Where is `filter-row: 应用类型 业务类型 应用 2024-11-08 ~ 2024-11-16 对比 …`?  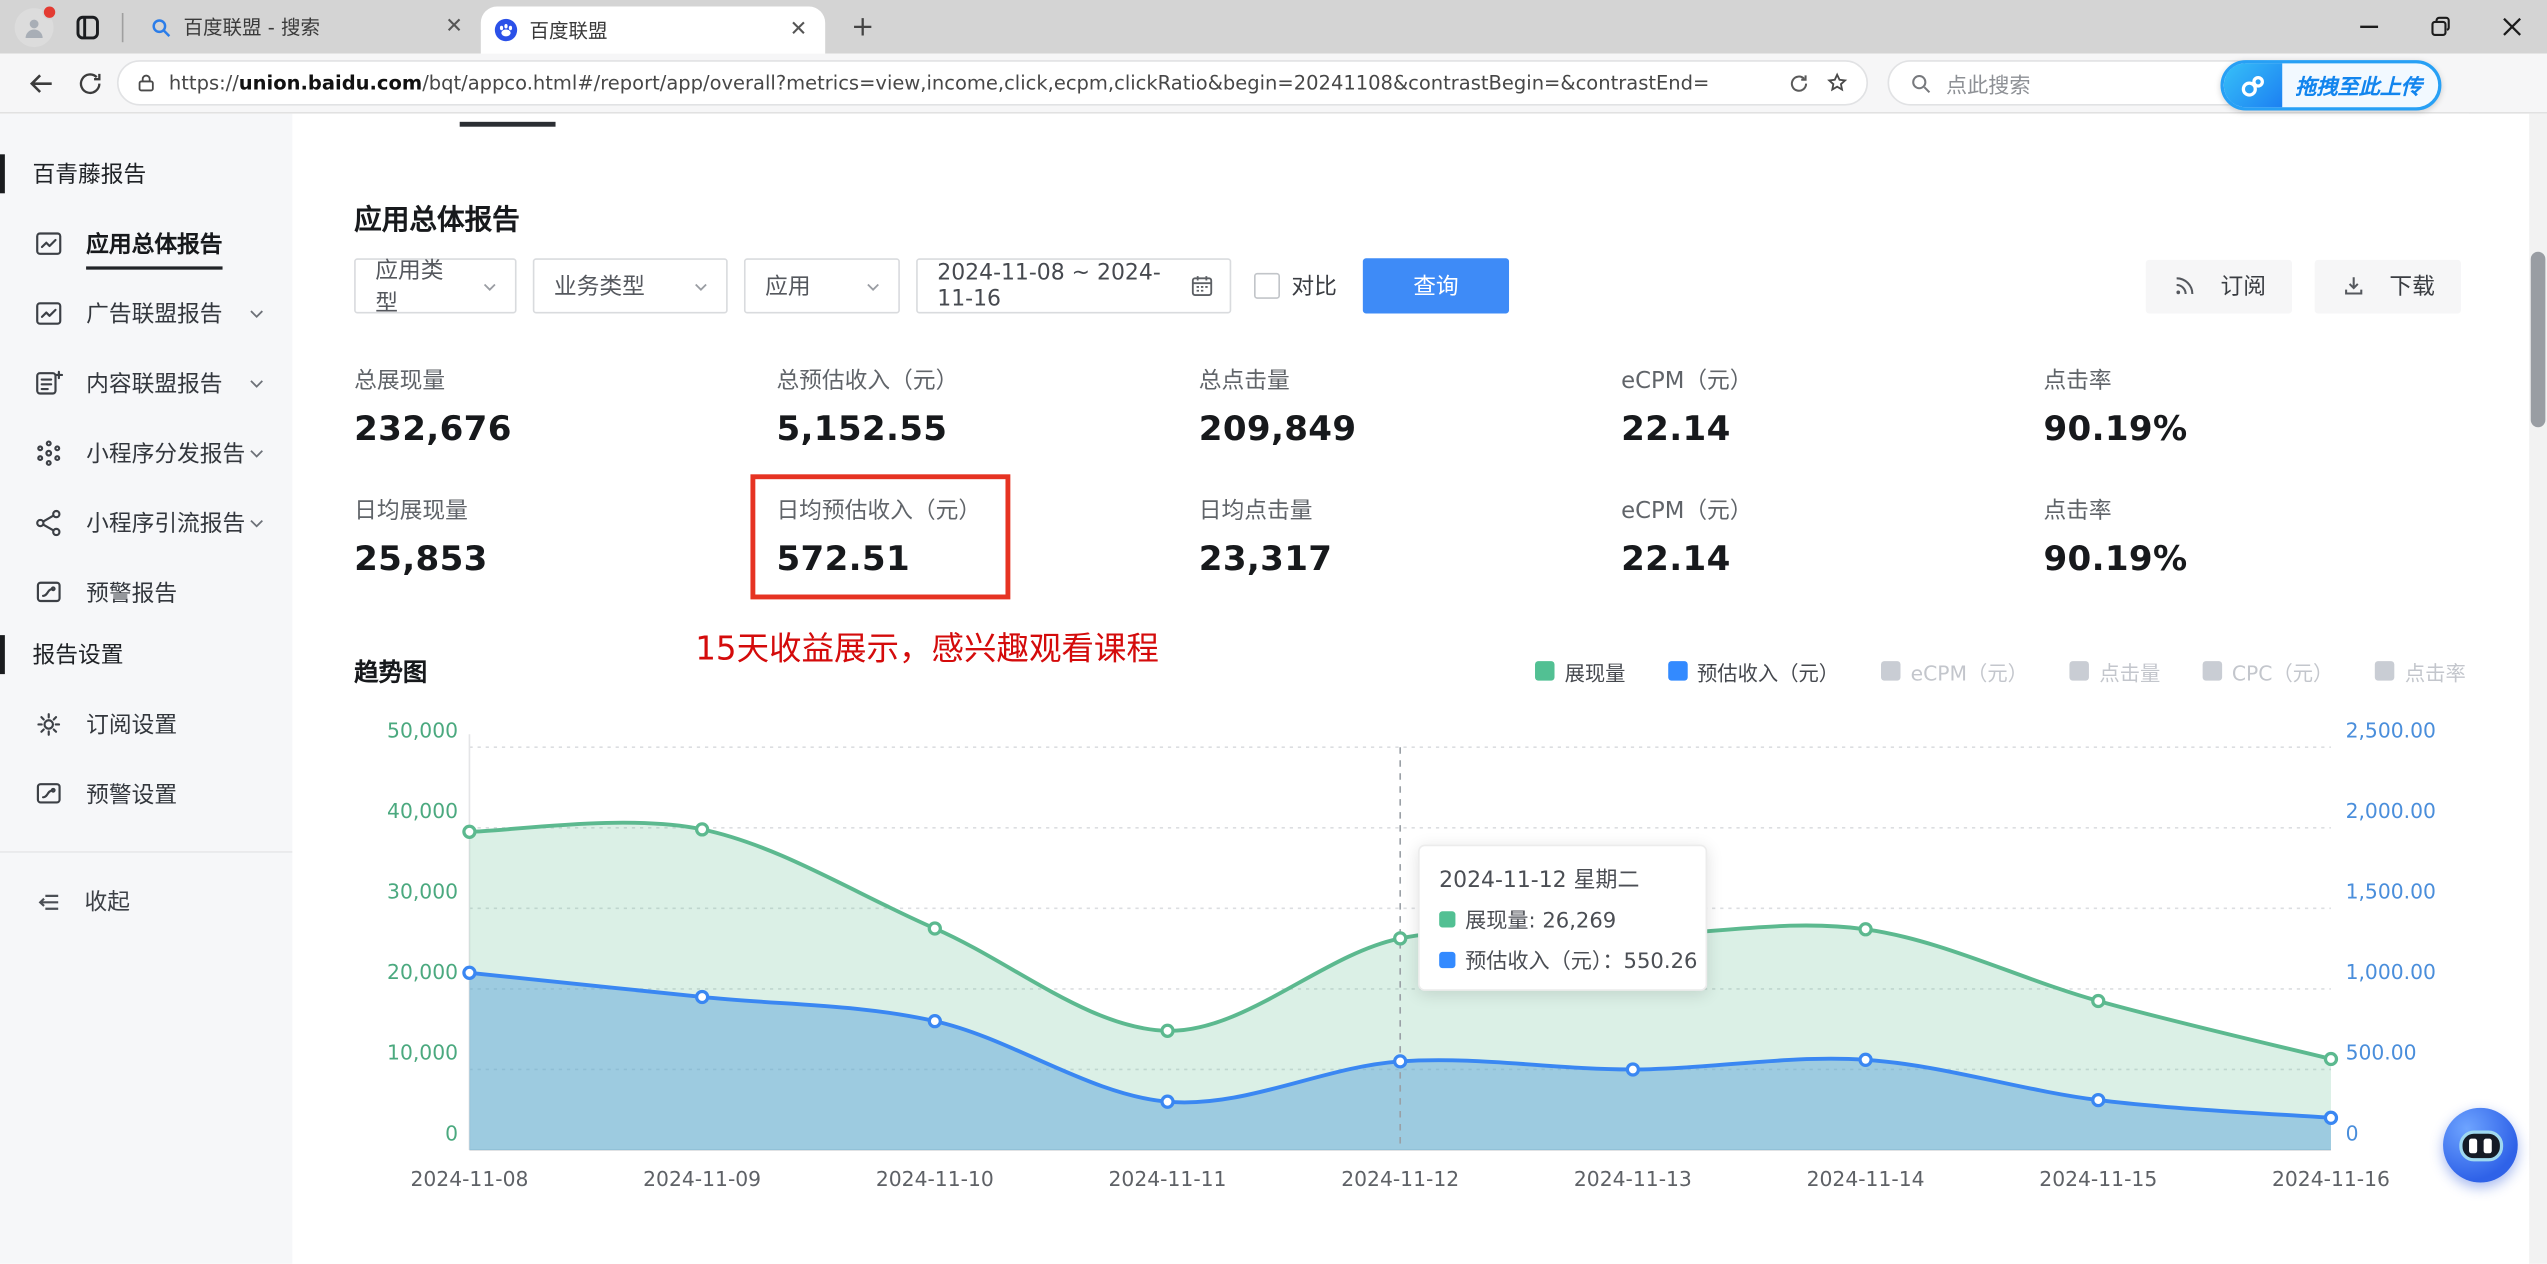
filter-row: 应用类型 业务类型 应用 2024-11-08 ~ 2024-11-16 对比 … is located at coordinates (1407, 287).